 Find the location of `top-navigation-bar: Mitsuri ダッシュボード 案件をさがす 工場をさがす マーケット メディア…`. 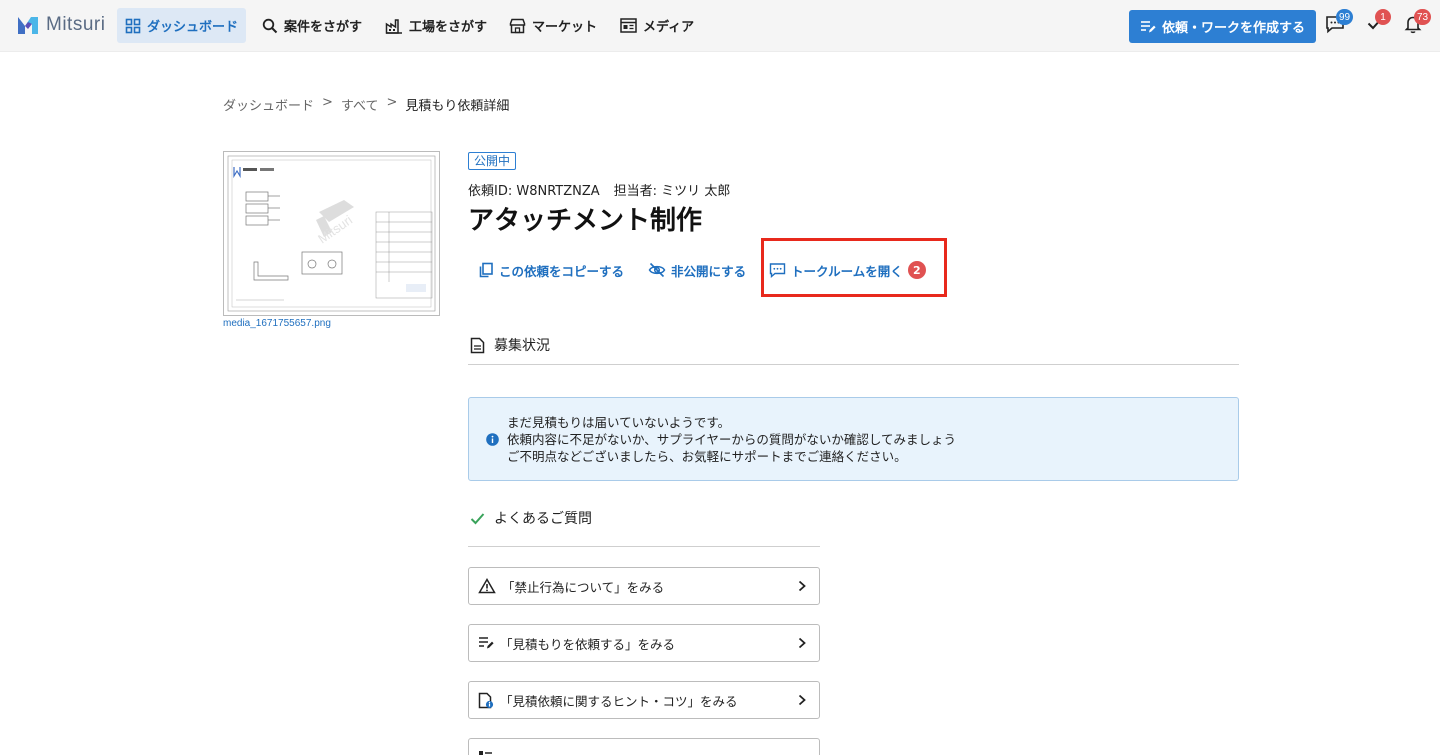

top-navigation-bar: Mitsuri ダッシュボード 案件をさがす 工場をさがす マーケット メディア… is located at coordinates (720, 26).